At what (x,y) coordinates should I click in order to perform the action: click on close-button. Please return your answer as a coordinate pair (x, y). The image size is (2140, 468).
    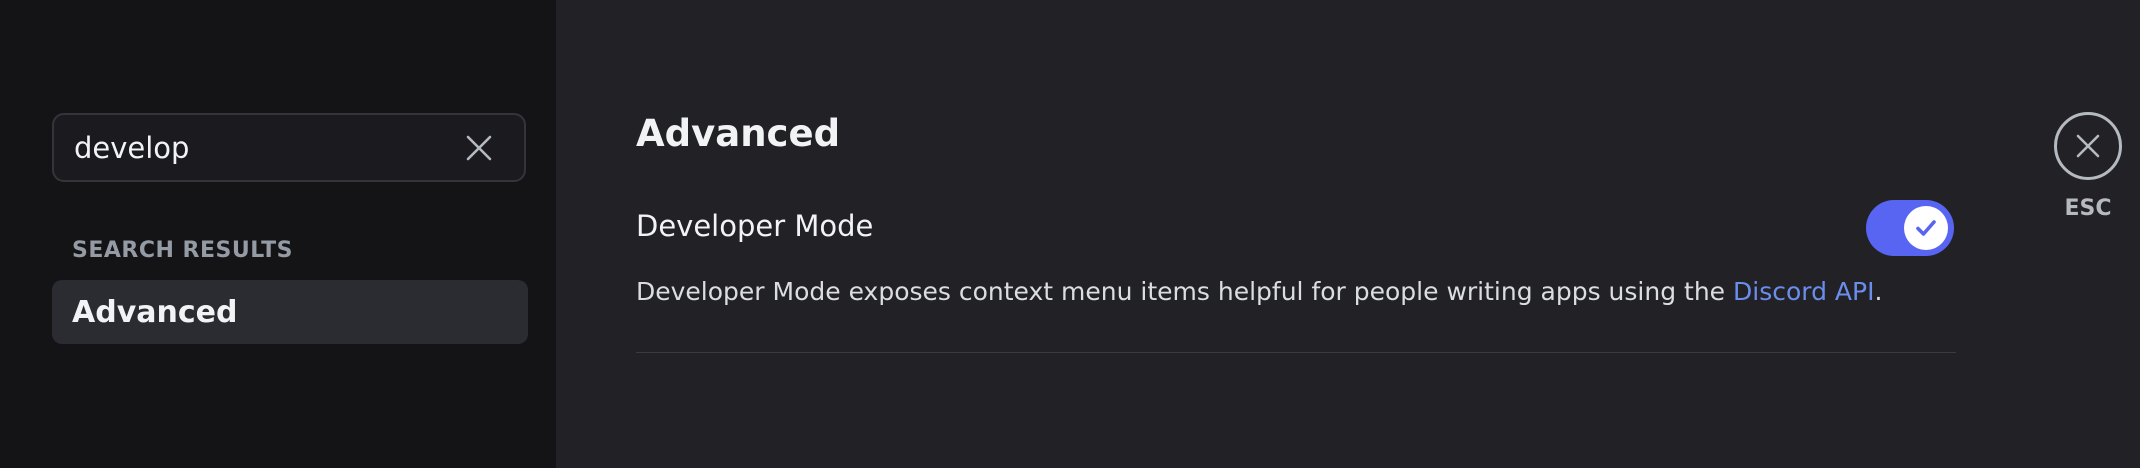
    Looking at the image, I should click on (2088, 146).